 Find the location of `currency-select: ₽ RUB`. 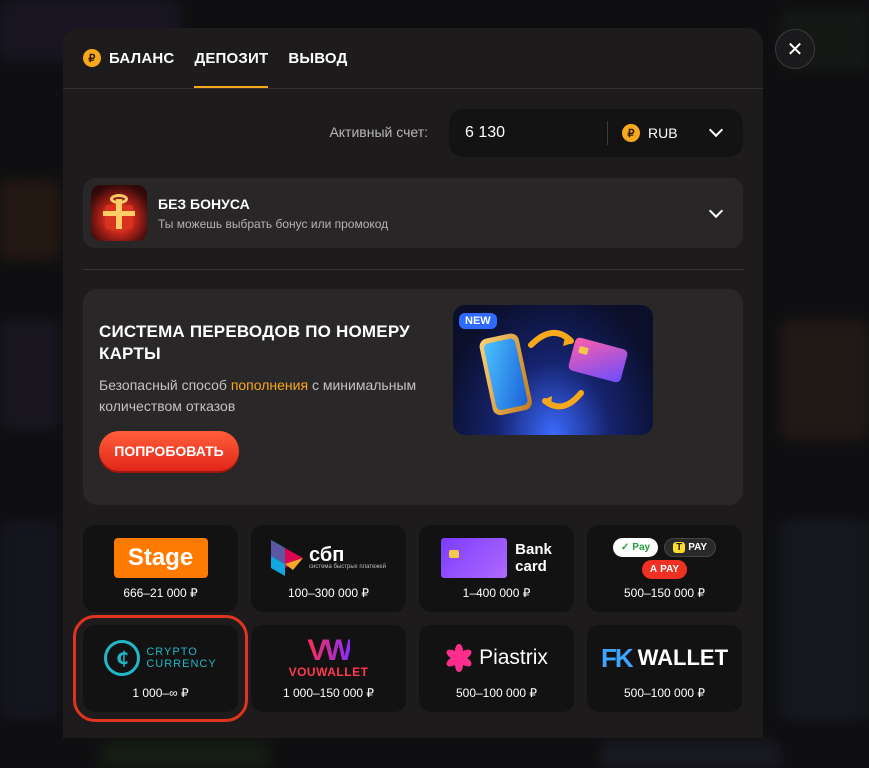

currency-select: ₽ RUB is located at coordinates (643, 133).